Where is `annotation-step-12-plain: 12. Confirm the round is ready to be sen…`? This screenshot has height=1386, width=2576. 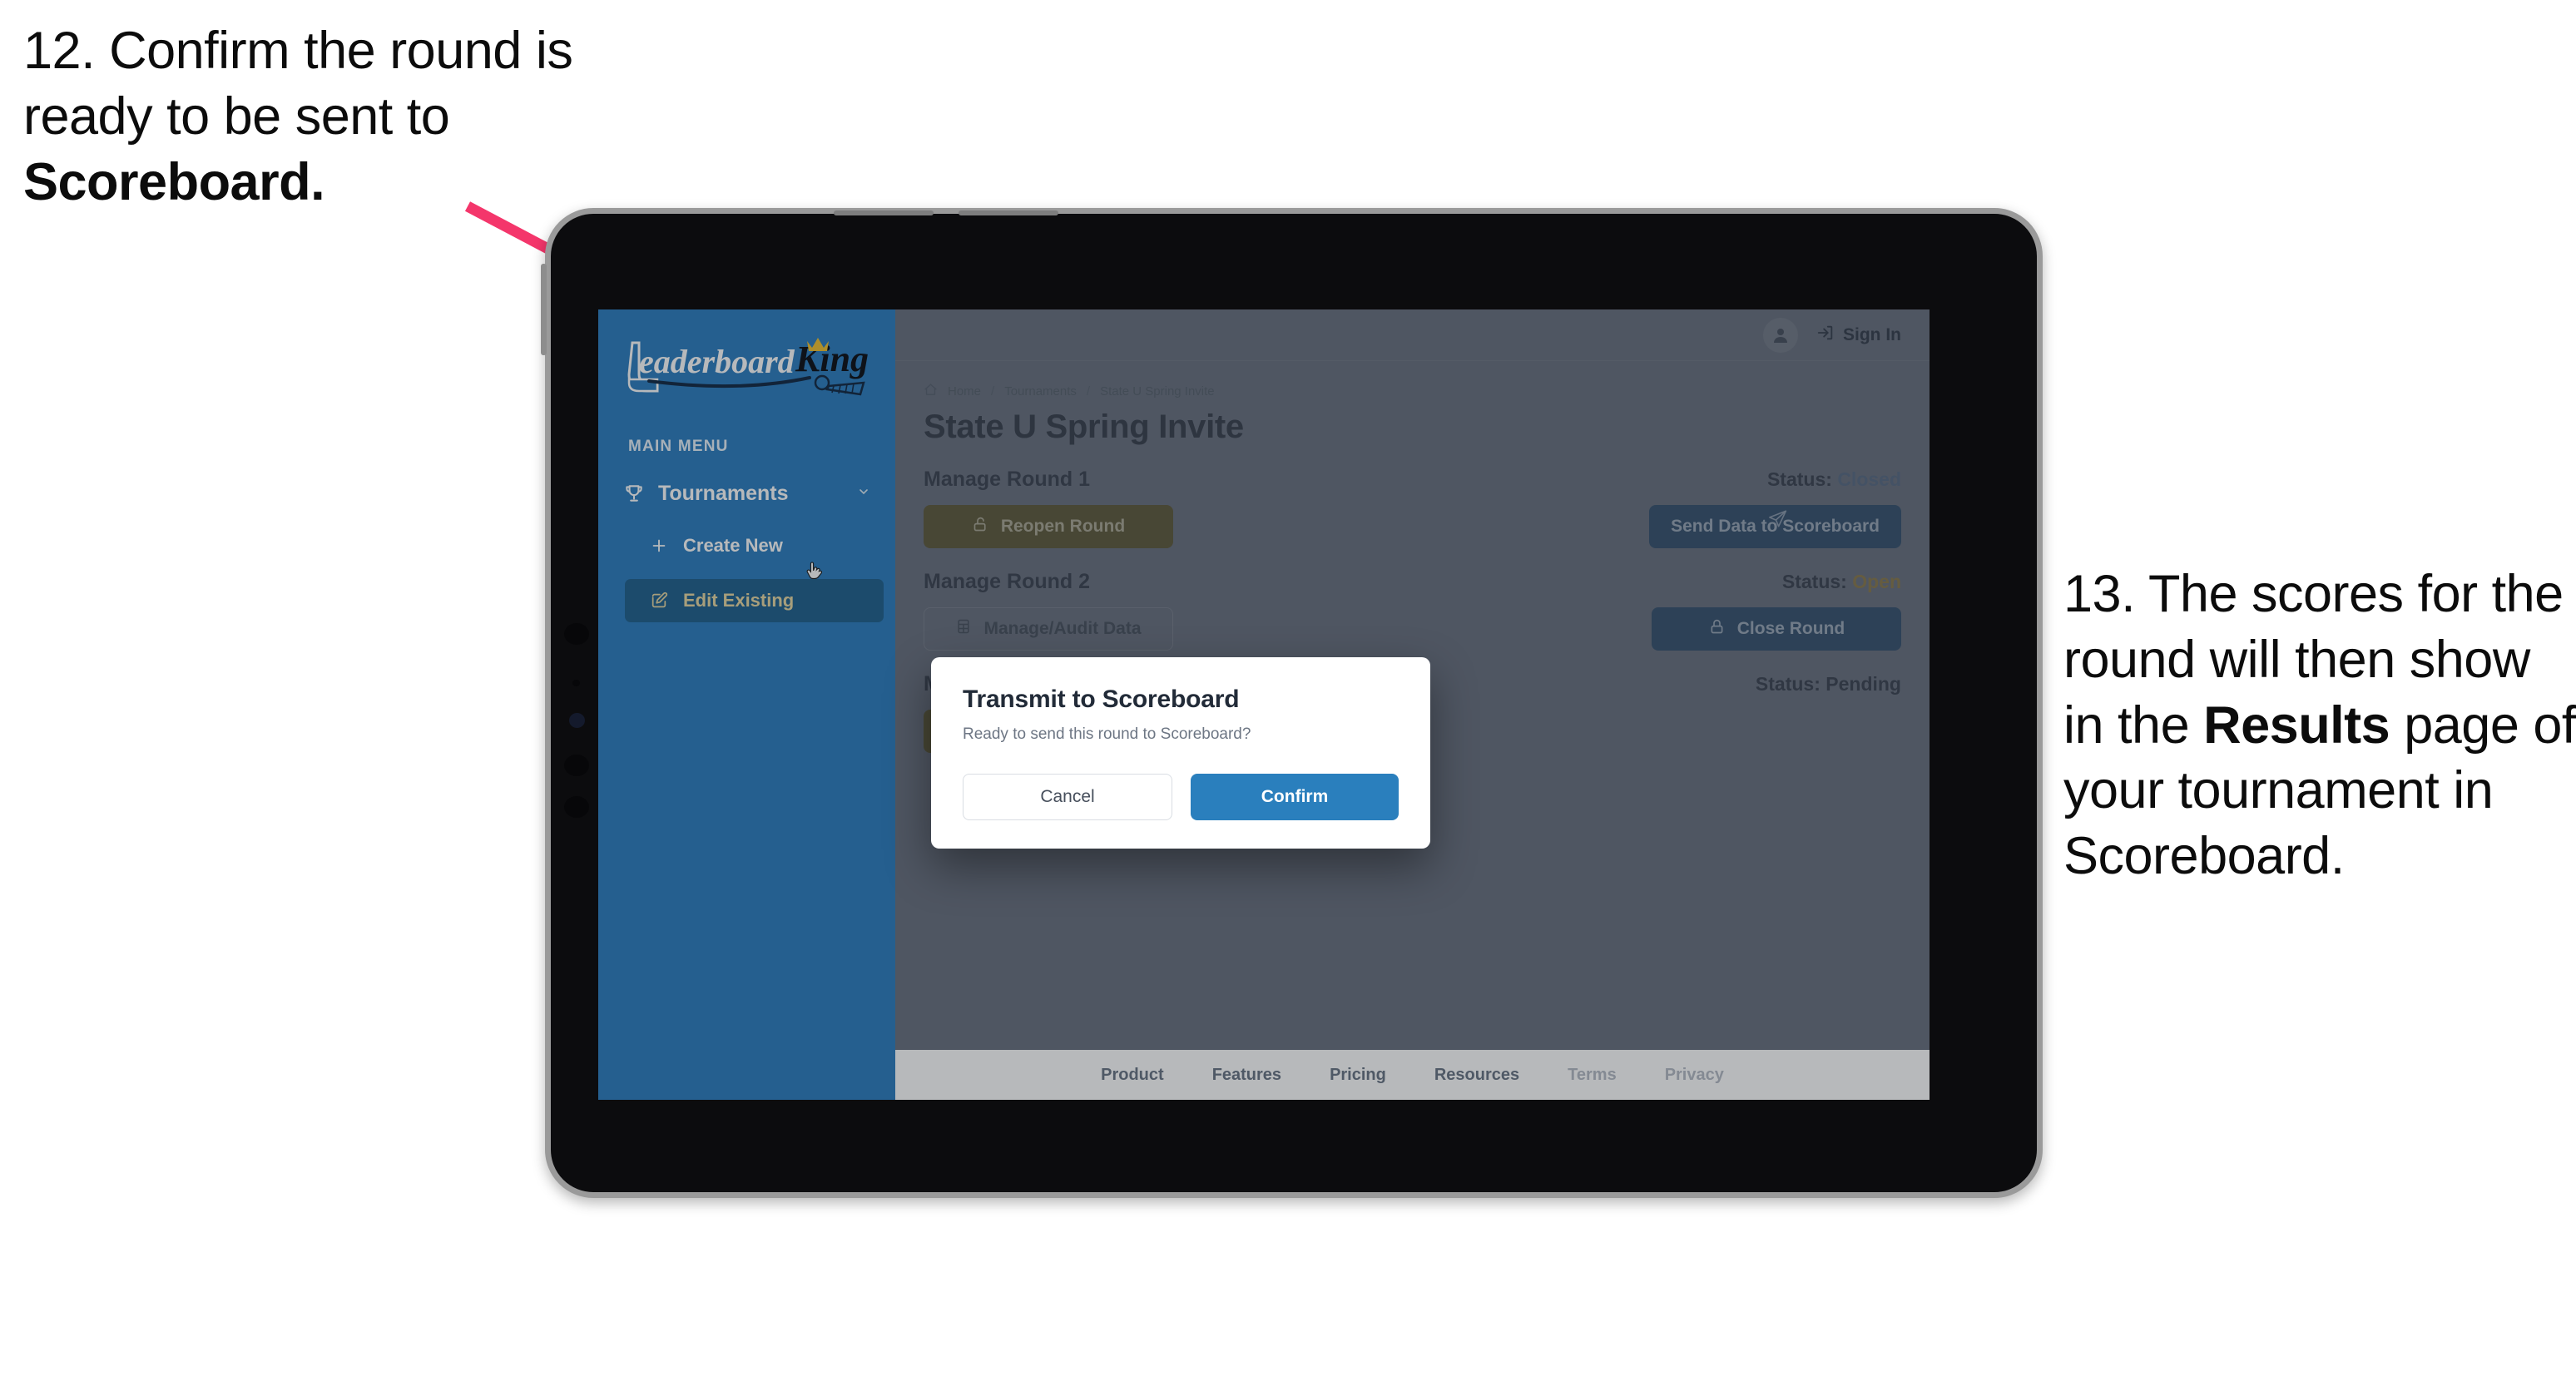 annotation-step-12-plain: 12. Confirm the round is ready to be sen… is located at coordinates (298, 84).